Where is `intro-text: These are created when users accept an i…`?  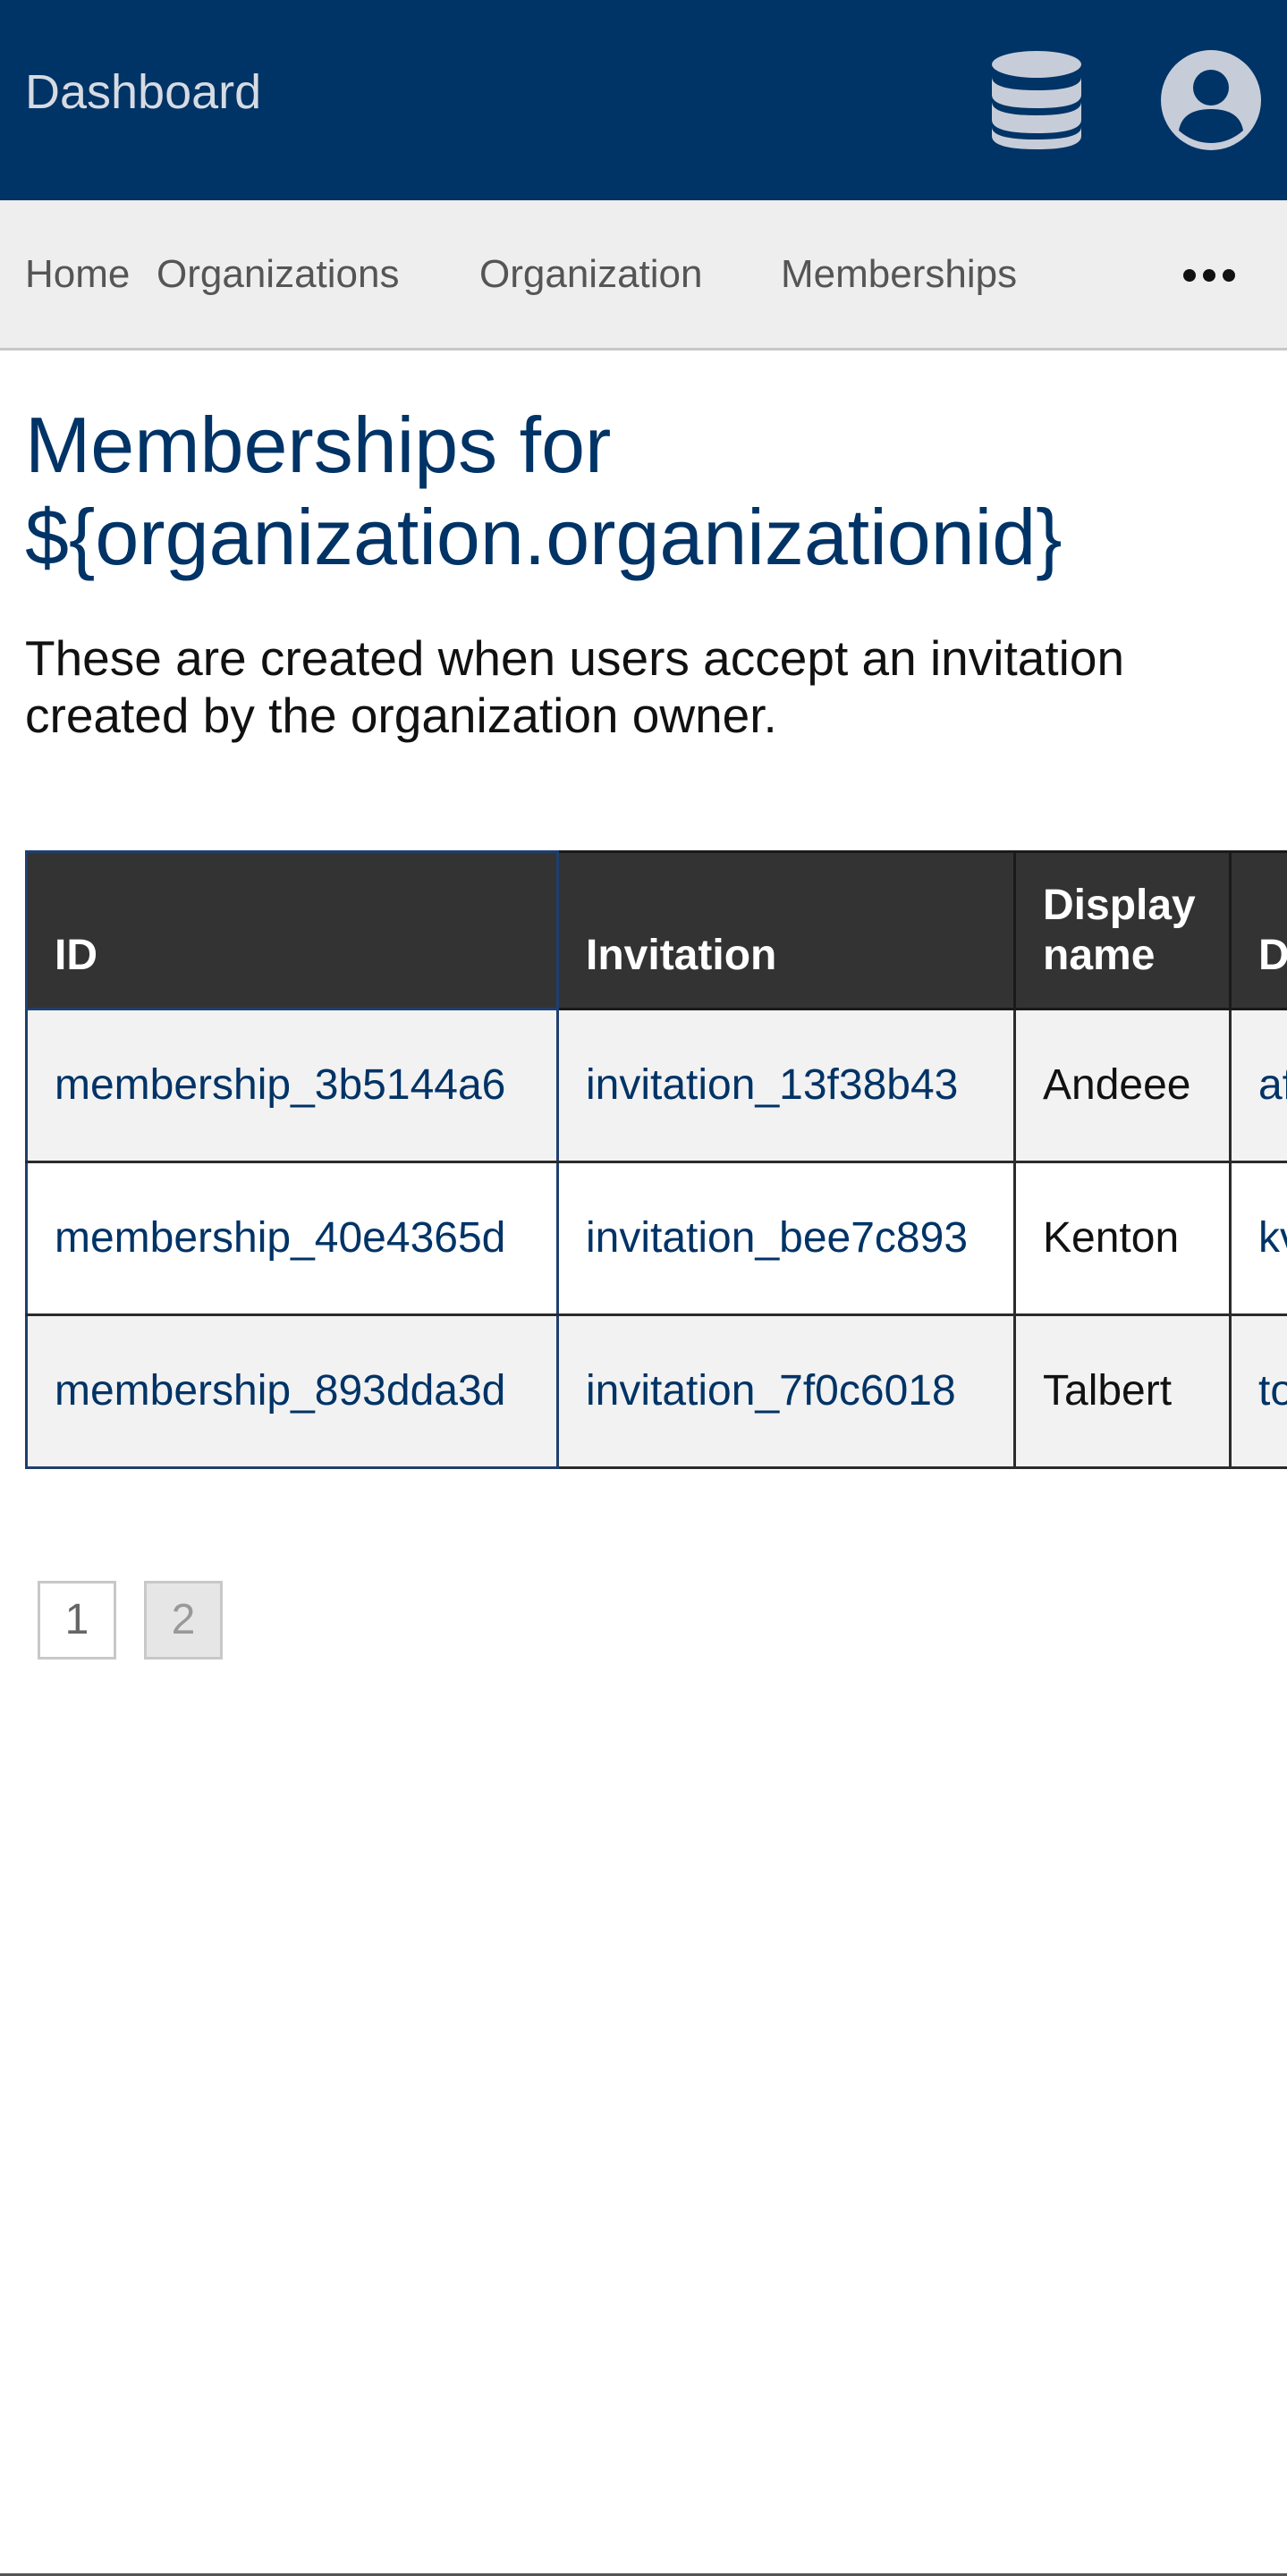
intro-text: These are created when users accept an i… is located at coordinates (575, 686).